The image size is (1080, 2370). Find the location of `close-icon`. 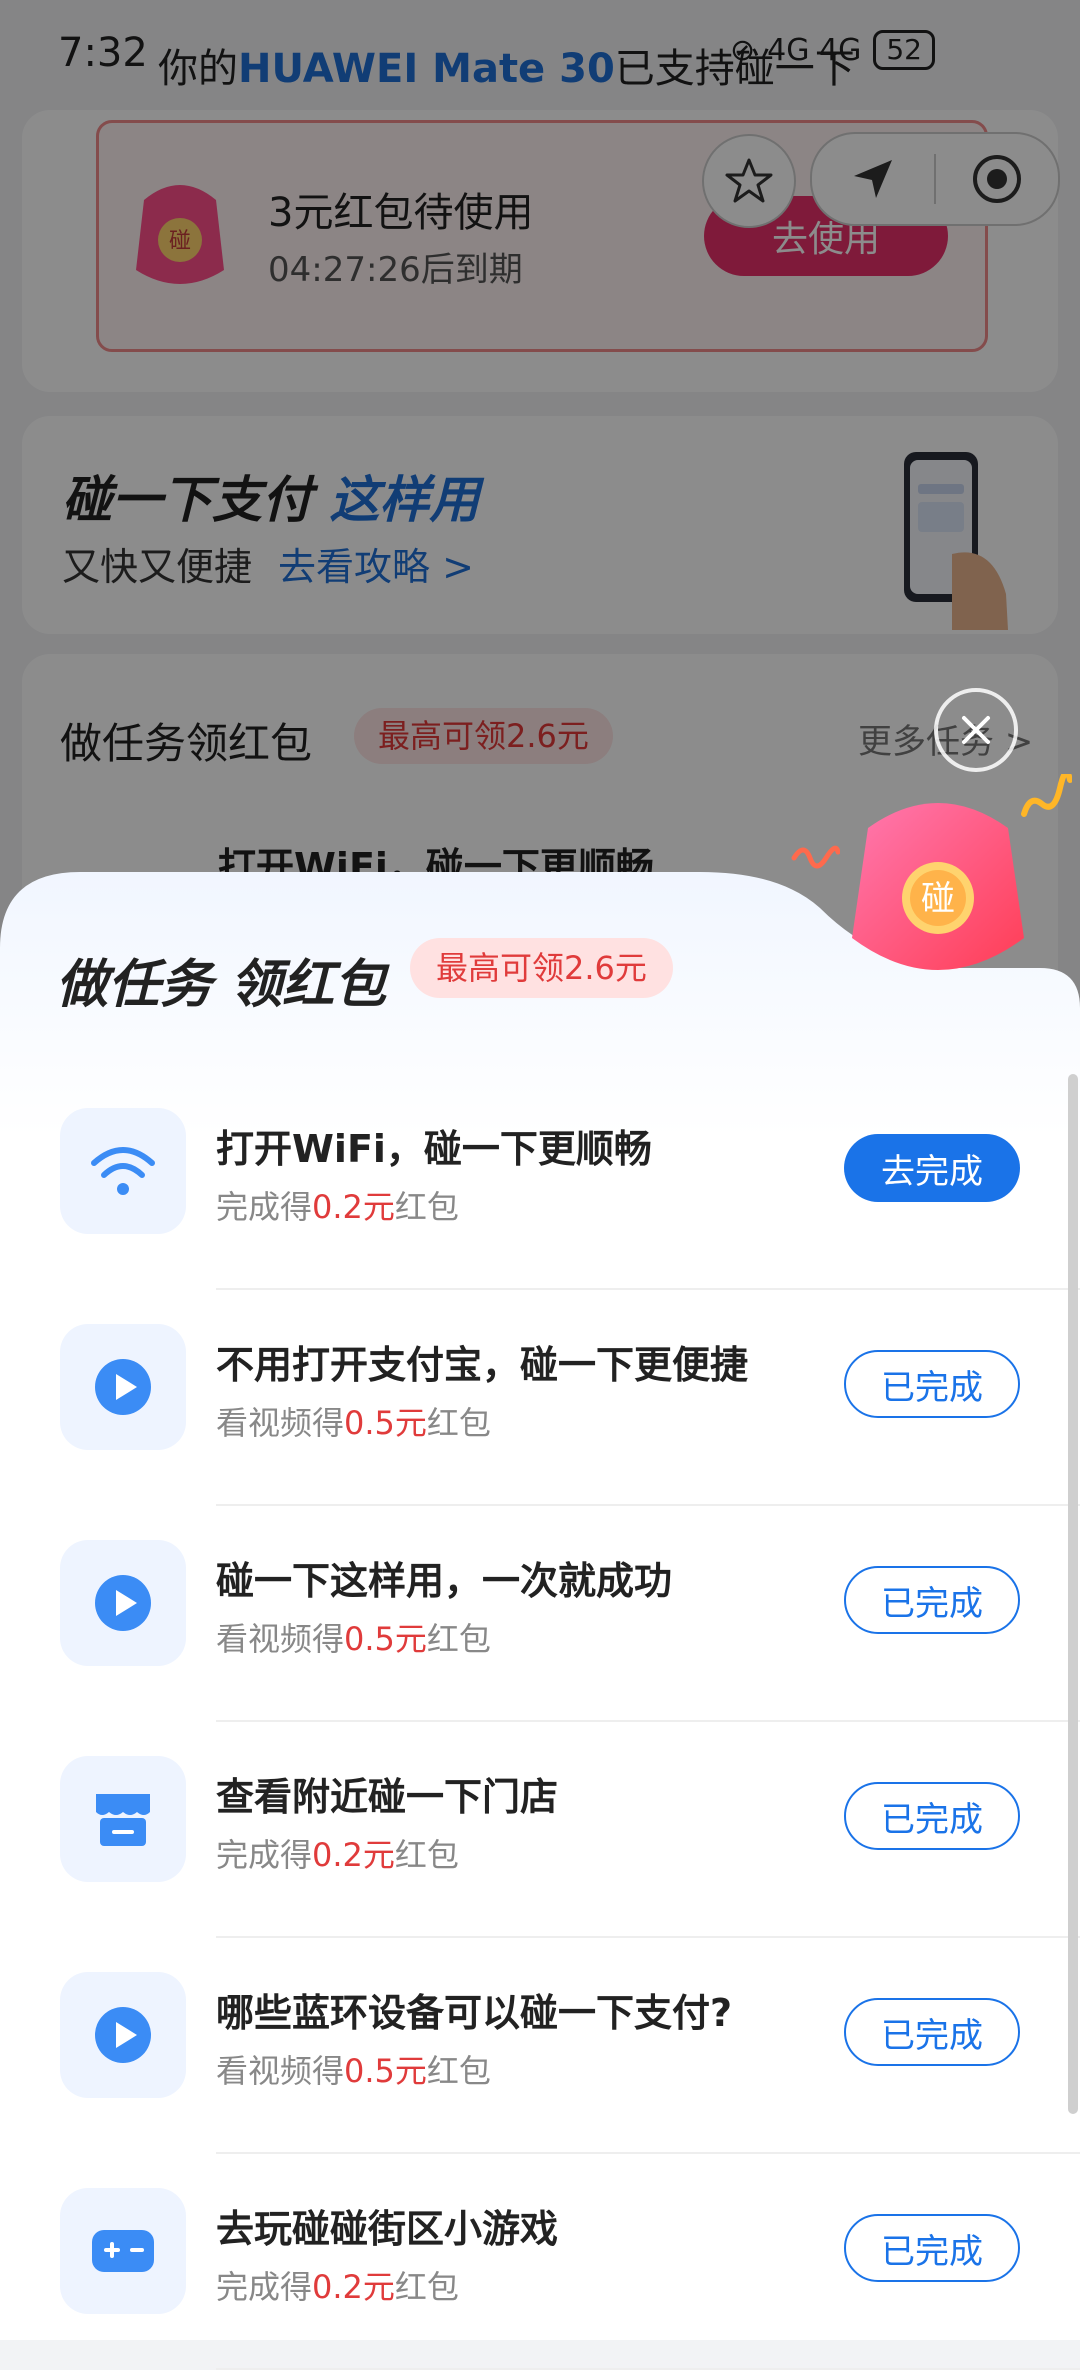

close-icon is located at coordinates (976, 730).